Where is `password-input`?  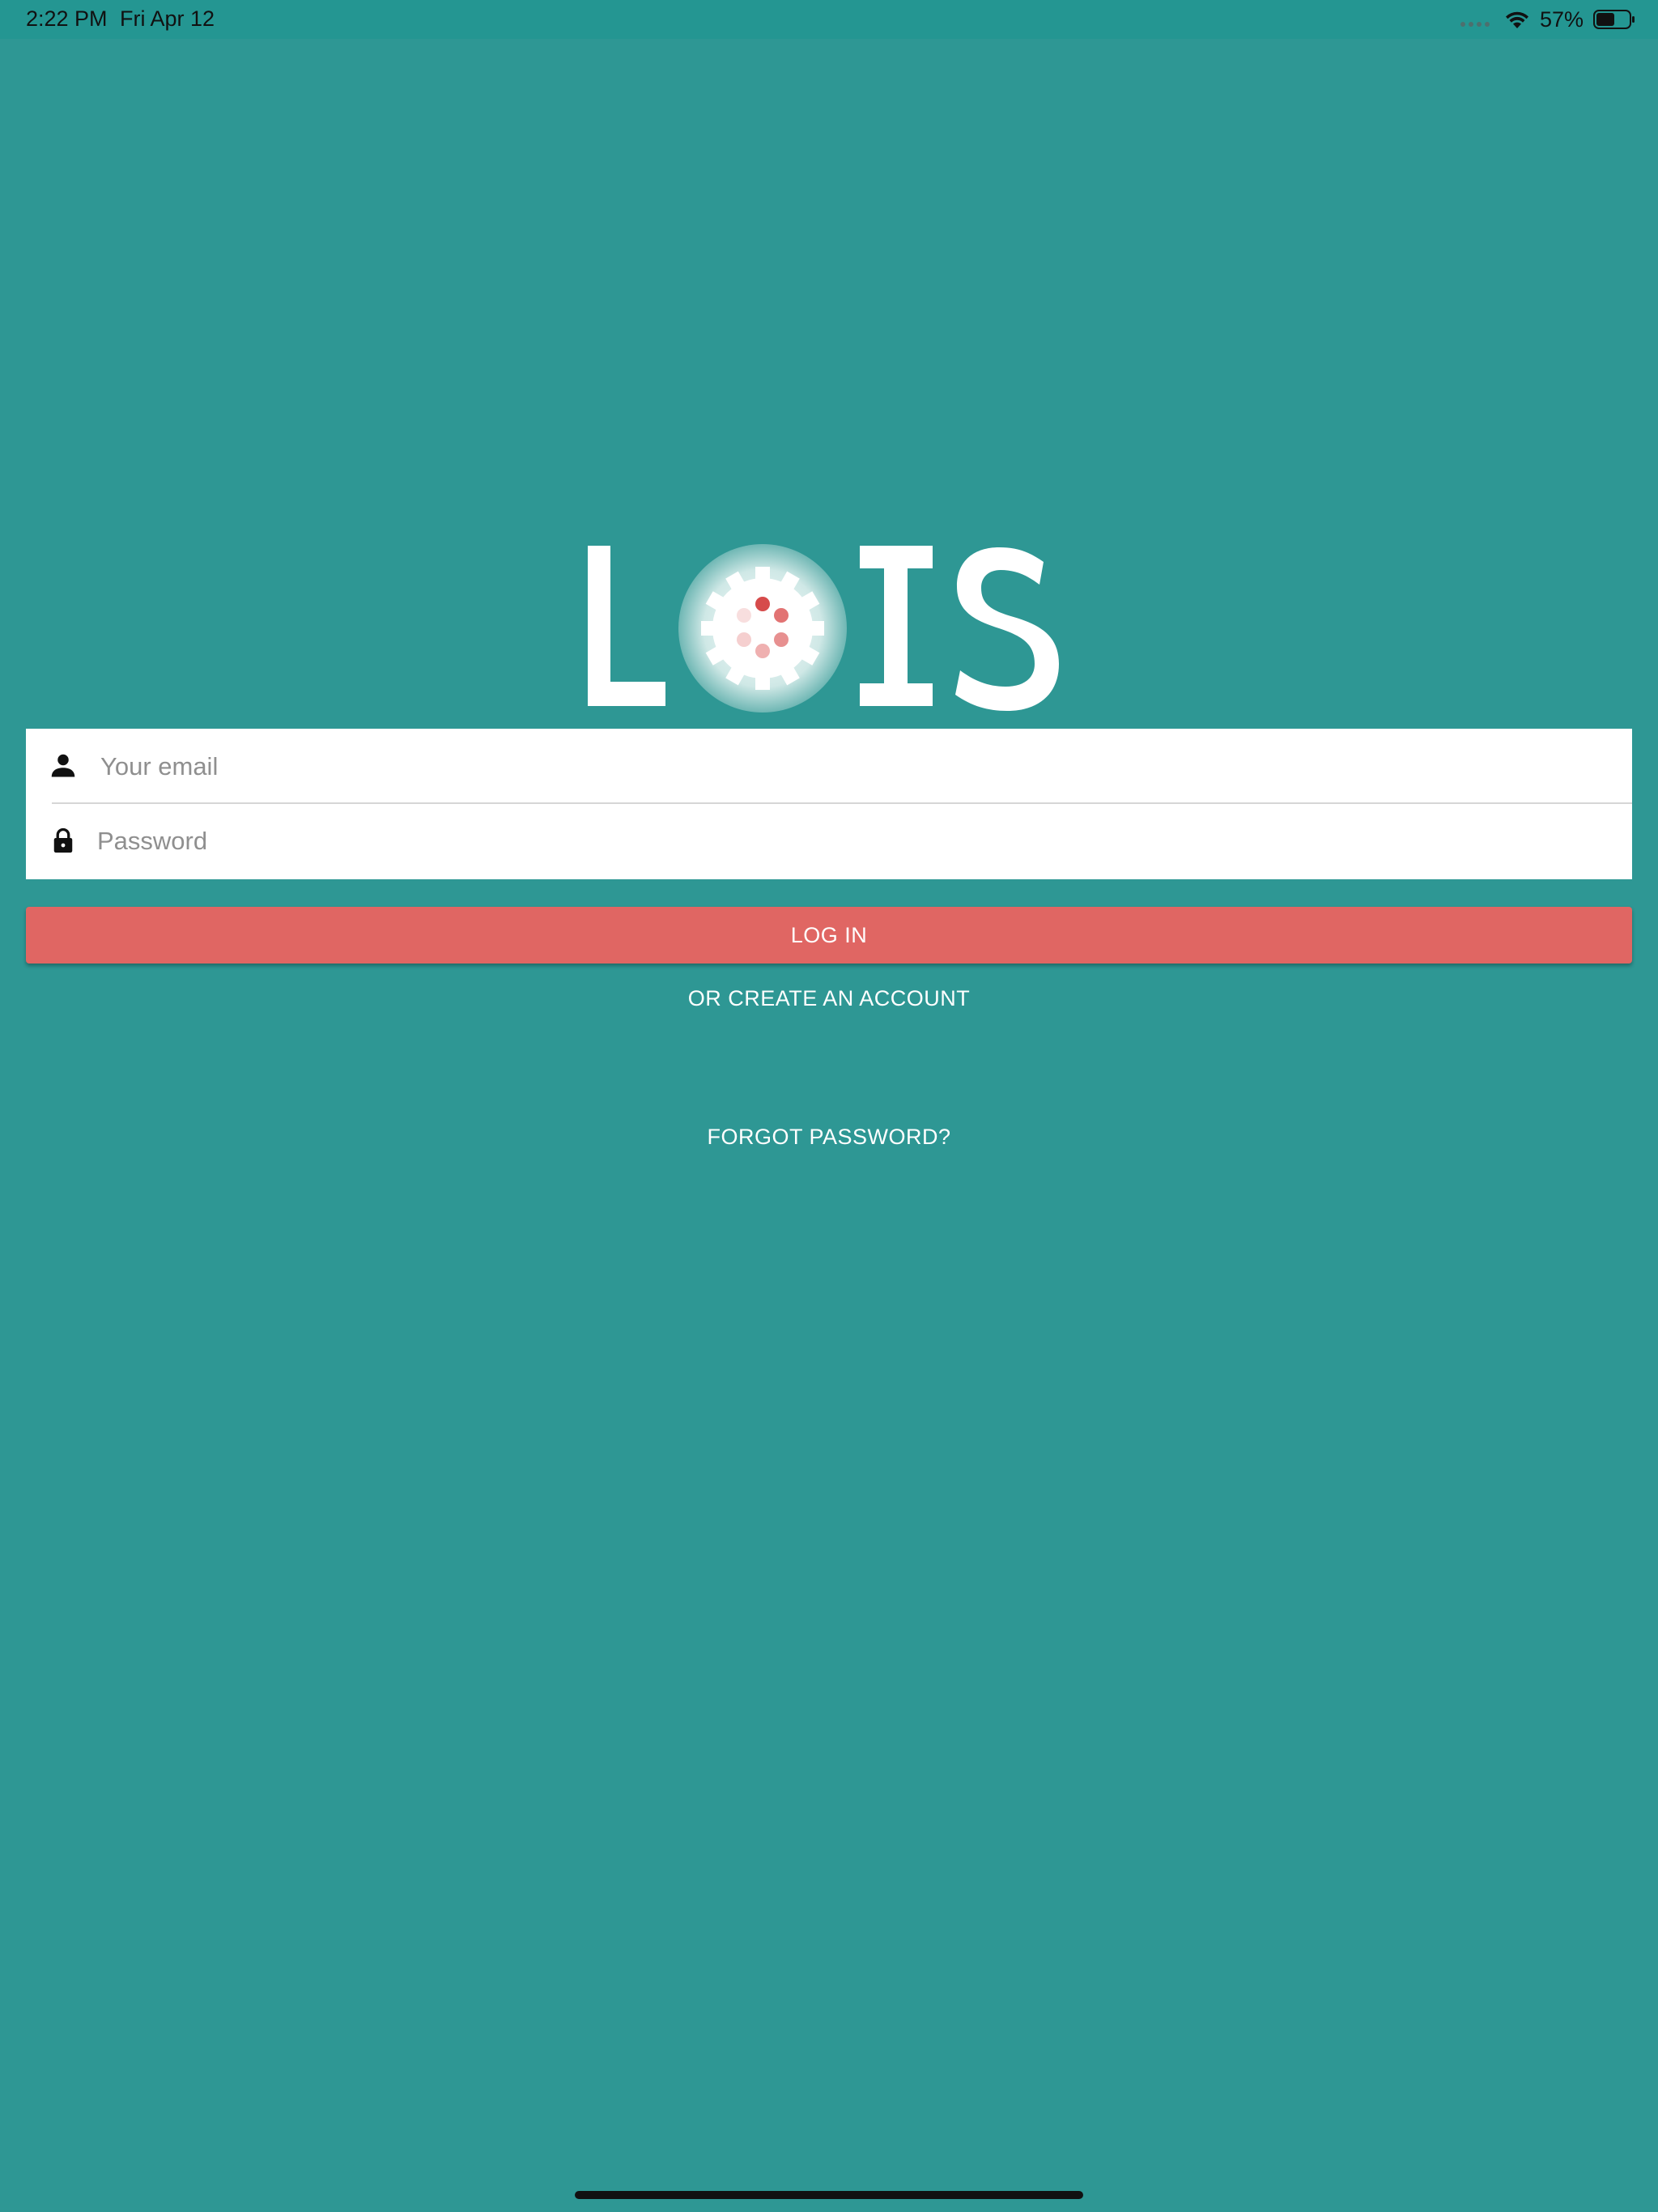 password-input is located at coordinates (850, 842).